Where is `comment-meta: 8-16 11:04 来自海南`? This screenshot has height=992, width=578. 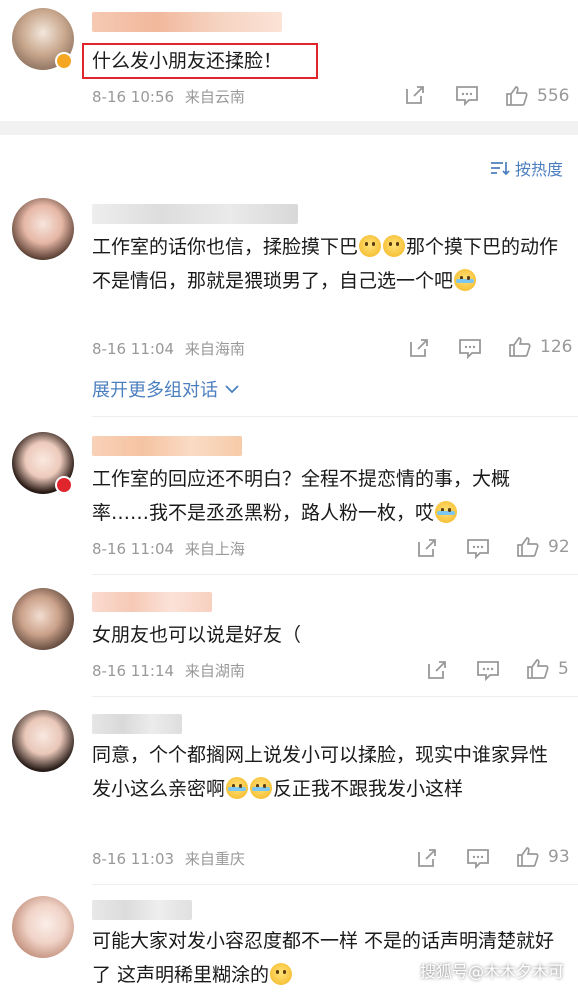 comment-meta: 8-16 11:04 来自海南 is located at coordinates (171, 348).